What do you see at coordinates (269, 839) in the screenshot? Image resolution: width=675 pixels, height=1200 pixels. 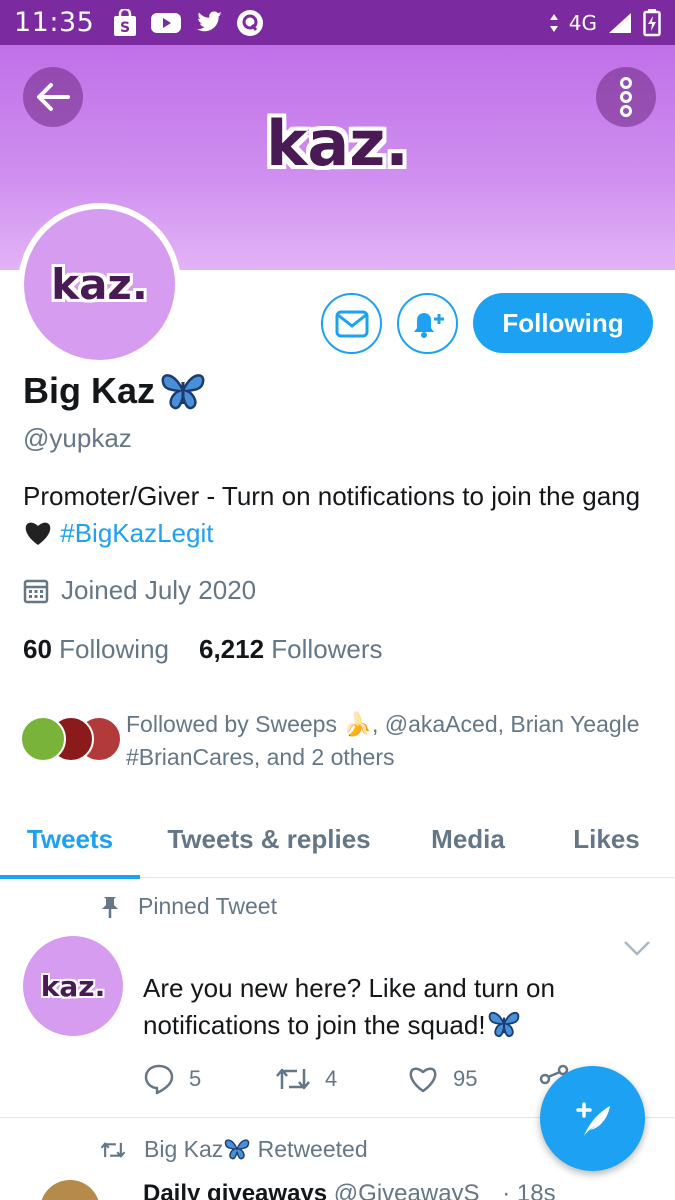 I see `tab-tweets-and-replies: Tweets & replies` at bounding box center [269, 839].